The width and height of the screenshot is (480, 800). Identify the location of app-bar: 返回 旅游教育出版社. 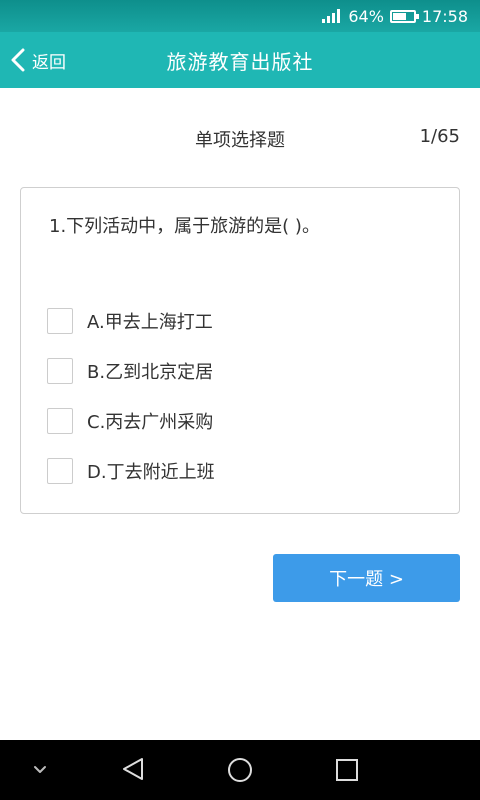
(240, 60).